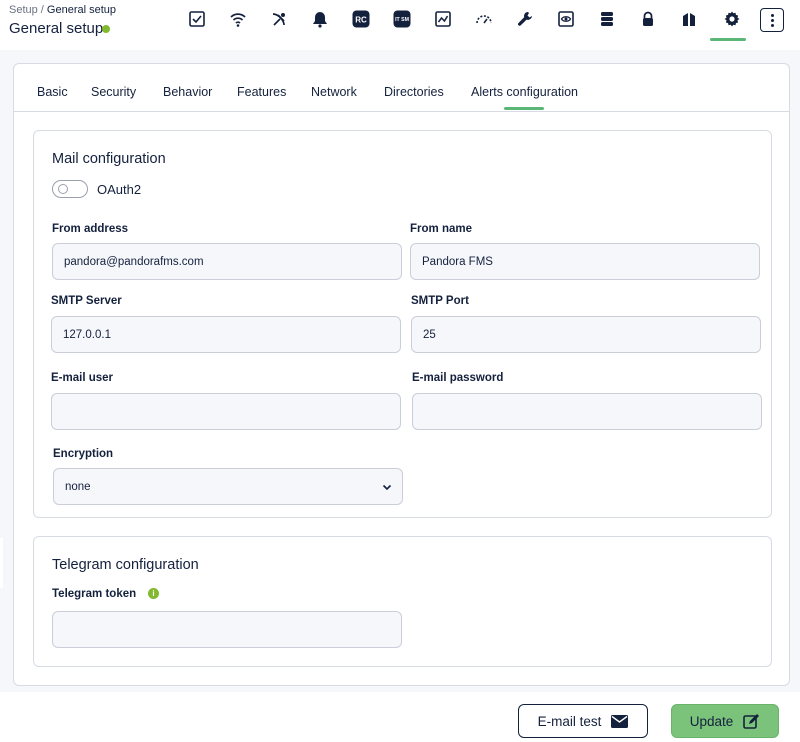  I want to click on encryption-select: none, so click(228, 486).